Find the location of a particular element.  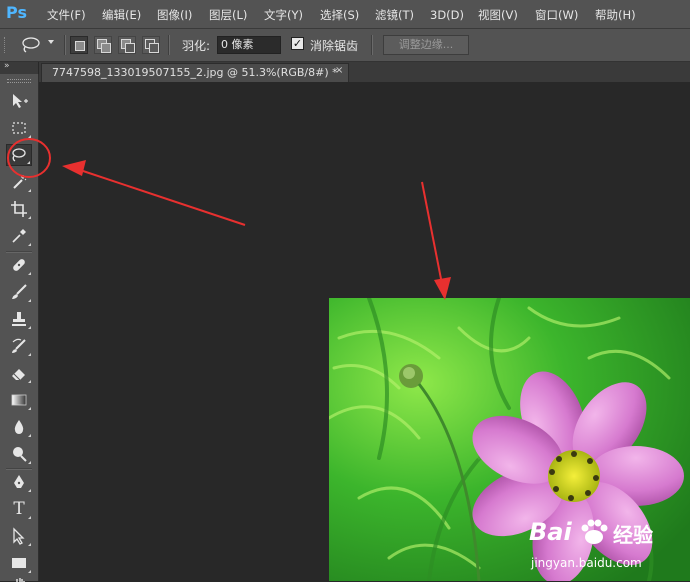

clone-stamp-icon is located at coordinates (19, 319).